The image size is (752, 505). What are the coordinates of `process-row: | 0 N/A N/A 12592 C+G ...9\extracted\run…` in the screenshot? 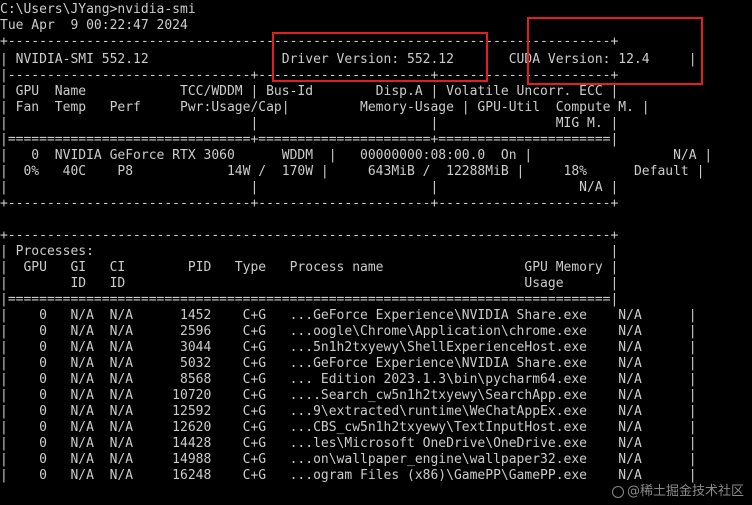 It's located at (348, 411).